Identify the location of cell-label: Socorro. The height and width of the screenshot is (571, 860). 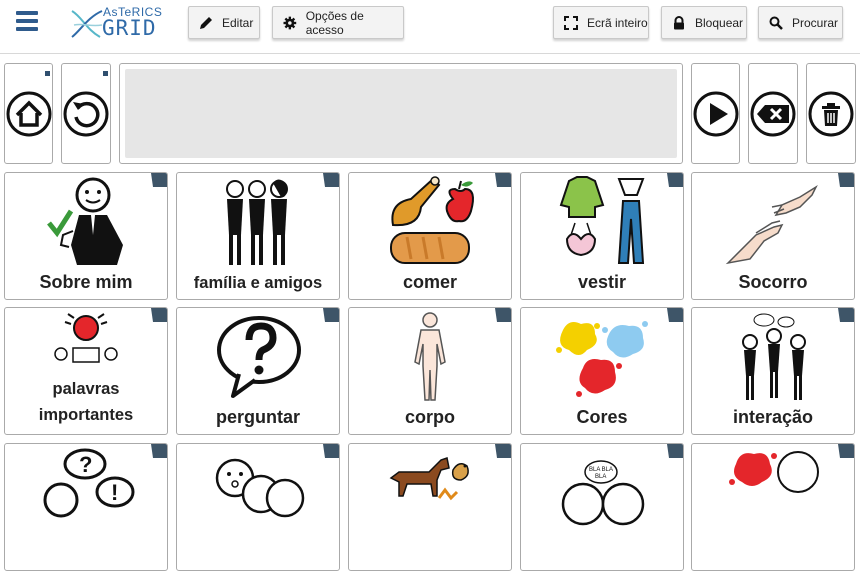
(773, 282).